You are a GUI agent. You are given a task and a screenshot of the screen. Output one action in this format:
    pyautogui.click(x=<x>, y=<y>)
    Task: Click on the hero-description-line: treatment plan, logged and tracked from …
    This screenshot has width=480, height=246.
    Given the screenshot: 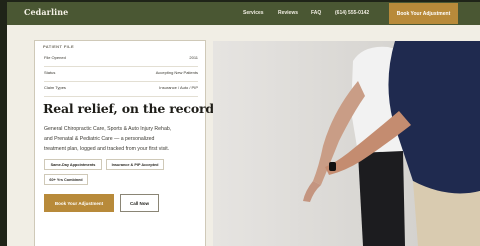 What is the action you would take?
    pyautogui.click(x=107, y=149)
    